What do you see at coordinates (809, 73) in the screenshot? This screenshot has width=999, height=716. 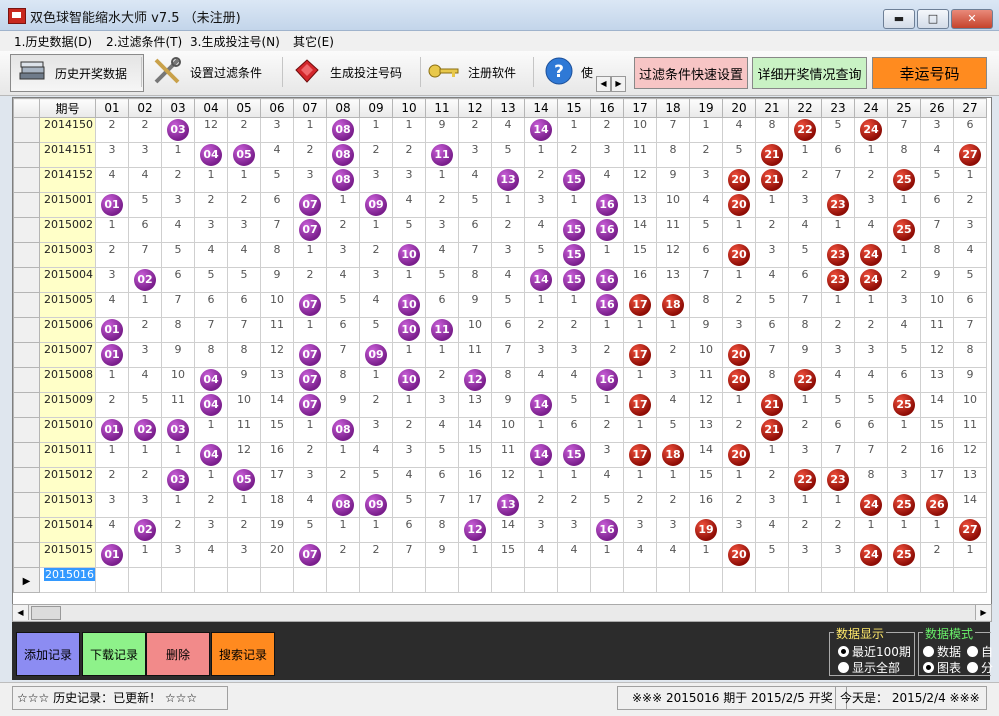 I see `detail-query-button: 详细开奖情况查询` at bounding box center [809, 73].